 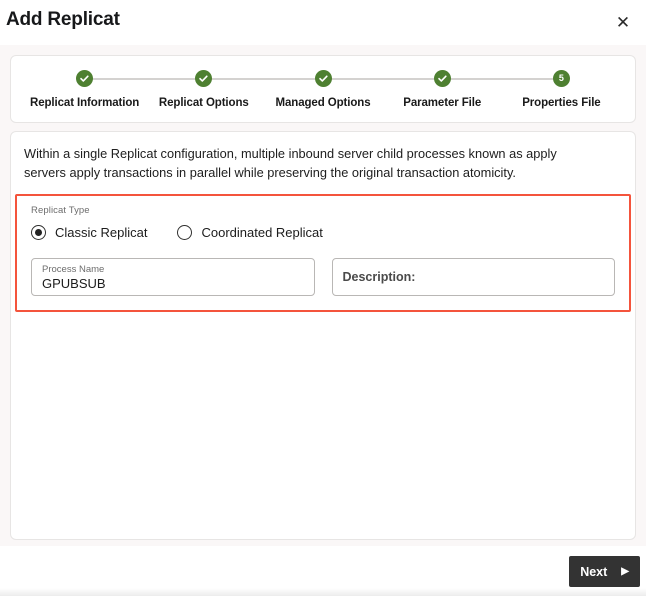 I want to click on page-title: Add Replicat, so click(x=63, y=19).